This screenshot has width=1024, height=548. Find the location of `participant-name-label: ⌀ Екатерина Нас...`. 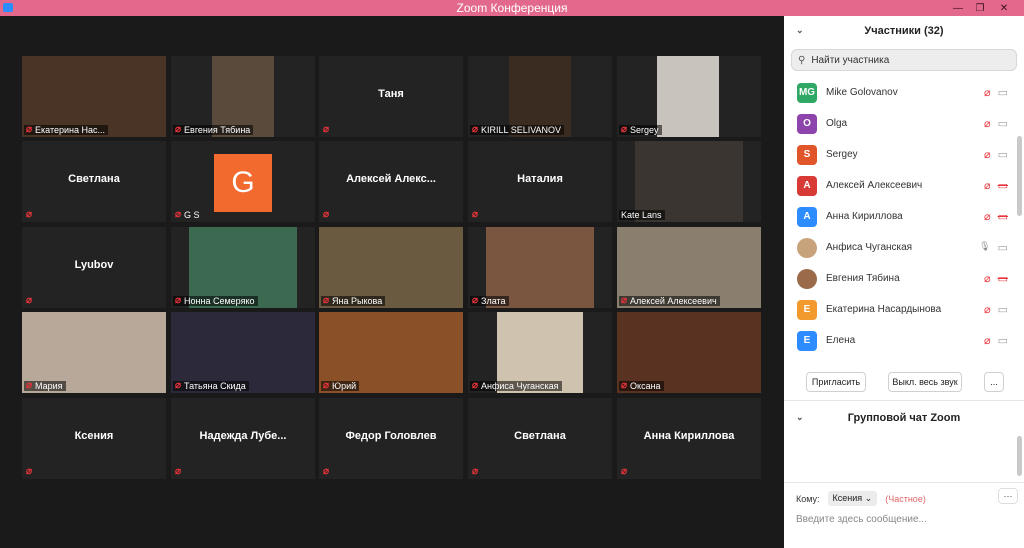

participant-name-label: ⌀ Екатерина Нас... is located at coordinates (66, 129).